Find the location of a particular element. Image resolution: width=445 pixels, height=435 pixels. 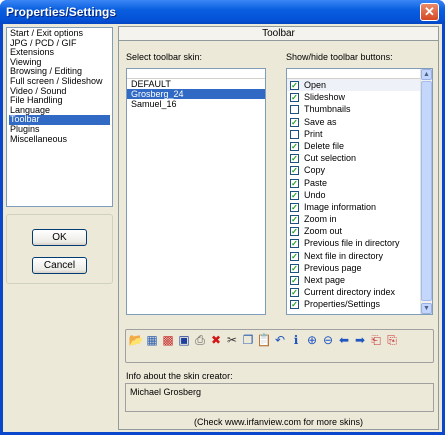

toolbar-button-label: Zoom out is located at coordinates (323, 231).